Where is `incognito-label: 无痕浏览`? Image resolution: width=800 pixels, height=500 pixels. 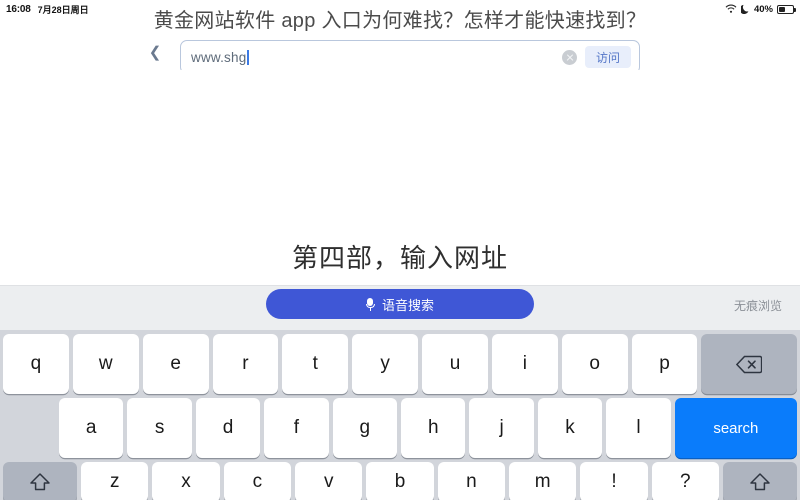
incognito-label: 无痕浏览 is located at coordinates (758, 305).